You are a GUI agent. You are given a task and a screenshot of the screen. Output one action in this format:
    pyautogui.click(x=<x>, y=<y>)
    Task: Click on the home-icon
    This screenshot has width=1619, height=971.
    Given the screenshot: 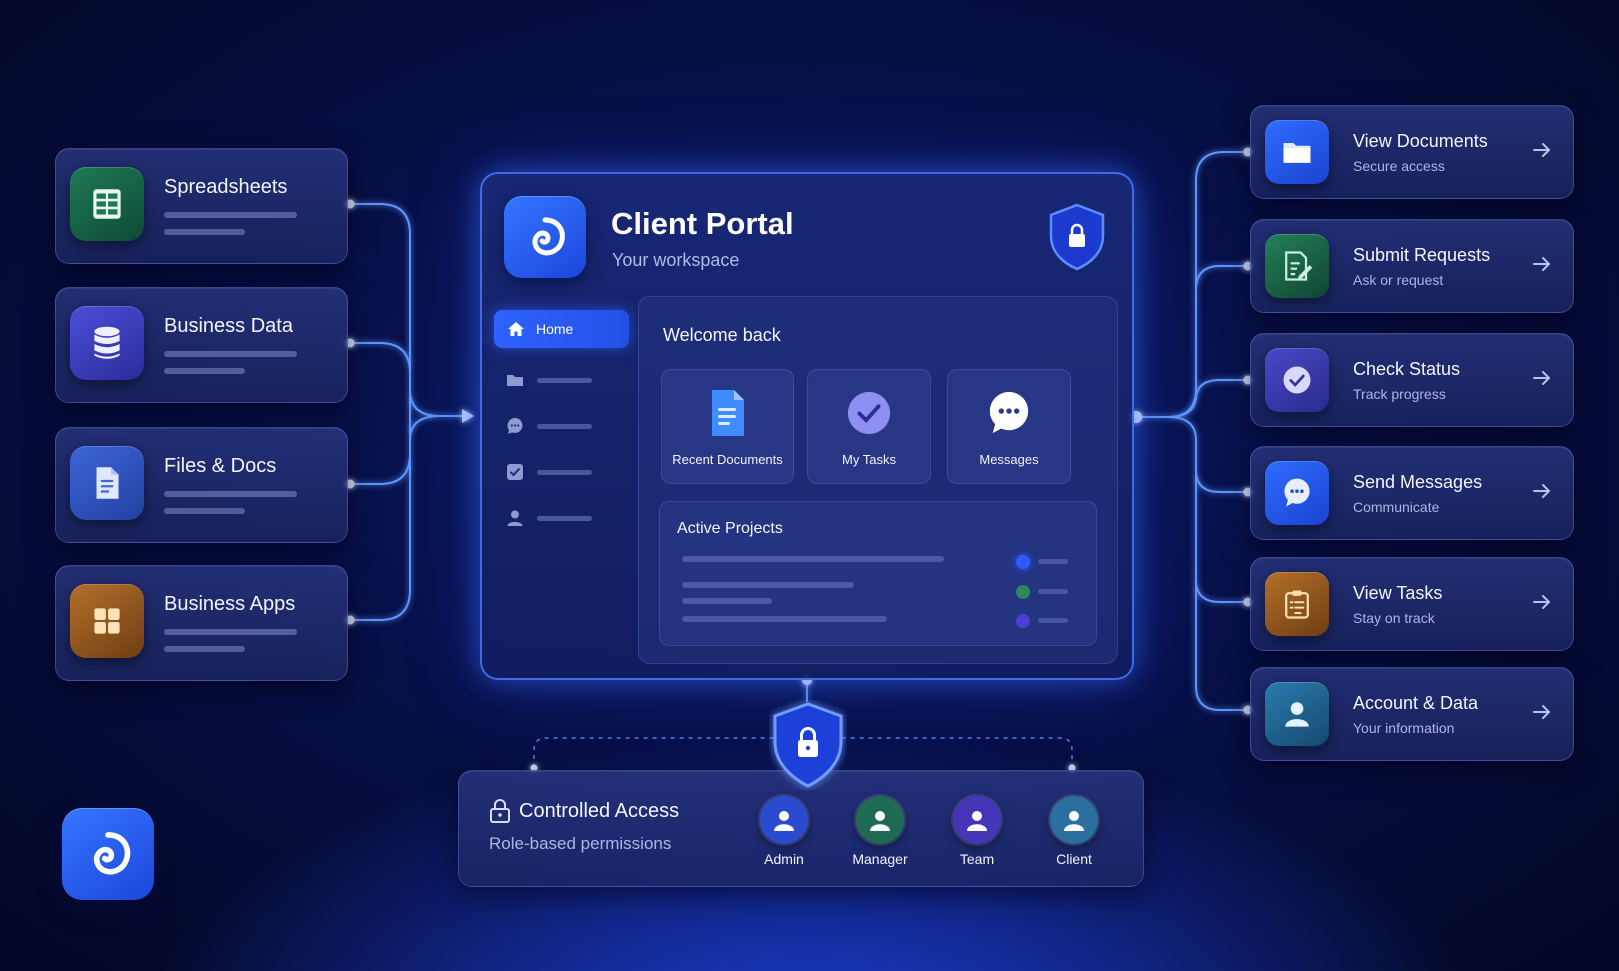 What is the action you would take?
    pyautogui.click(x=516, y=329)
    